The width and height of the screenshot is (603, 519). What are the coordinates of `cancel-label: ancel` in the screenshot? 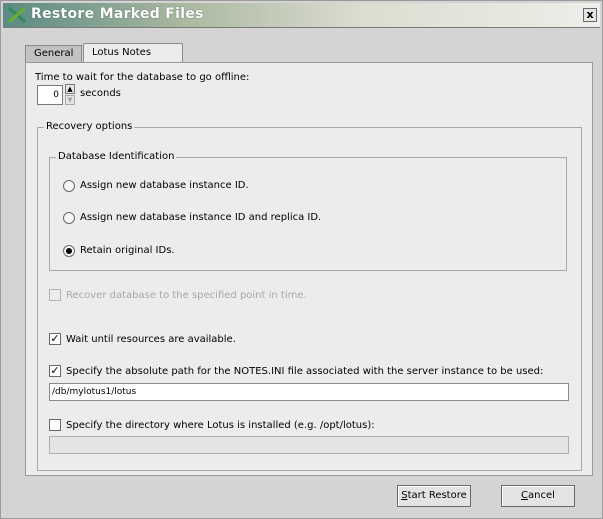 It's located at (541, 495).